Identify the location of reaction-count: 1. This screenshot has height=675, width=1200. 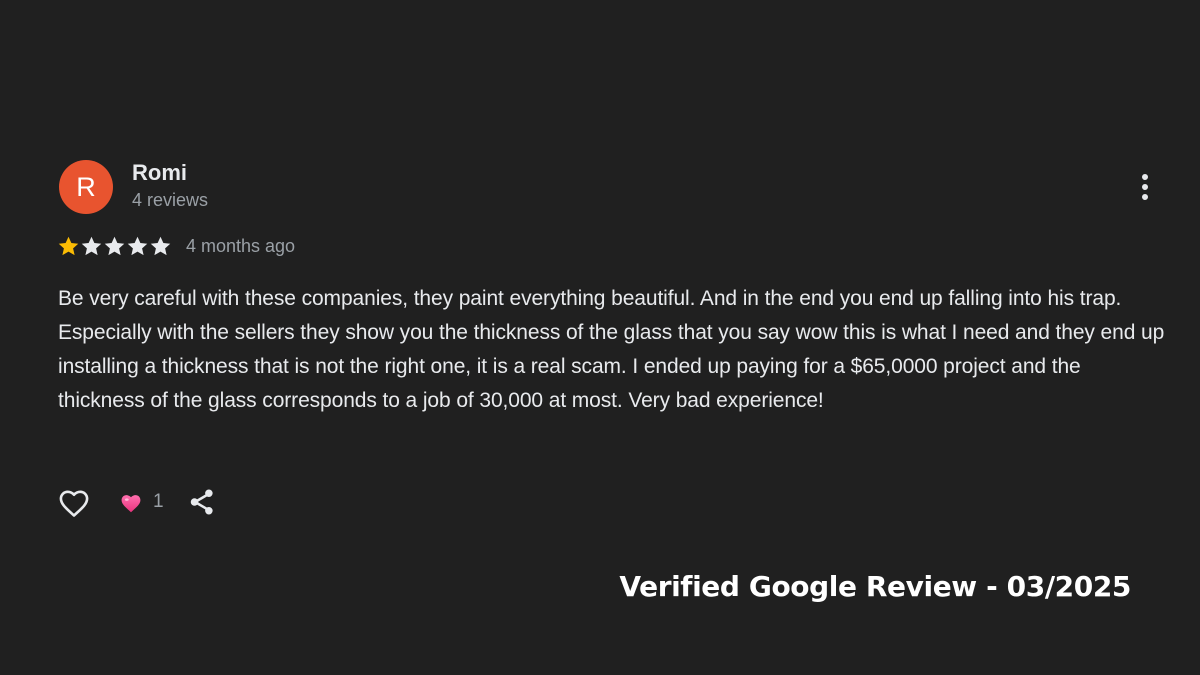
(158, 501).